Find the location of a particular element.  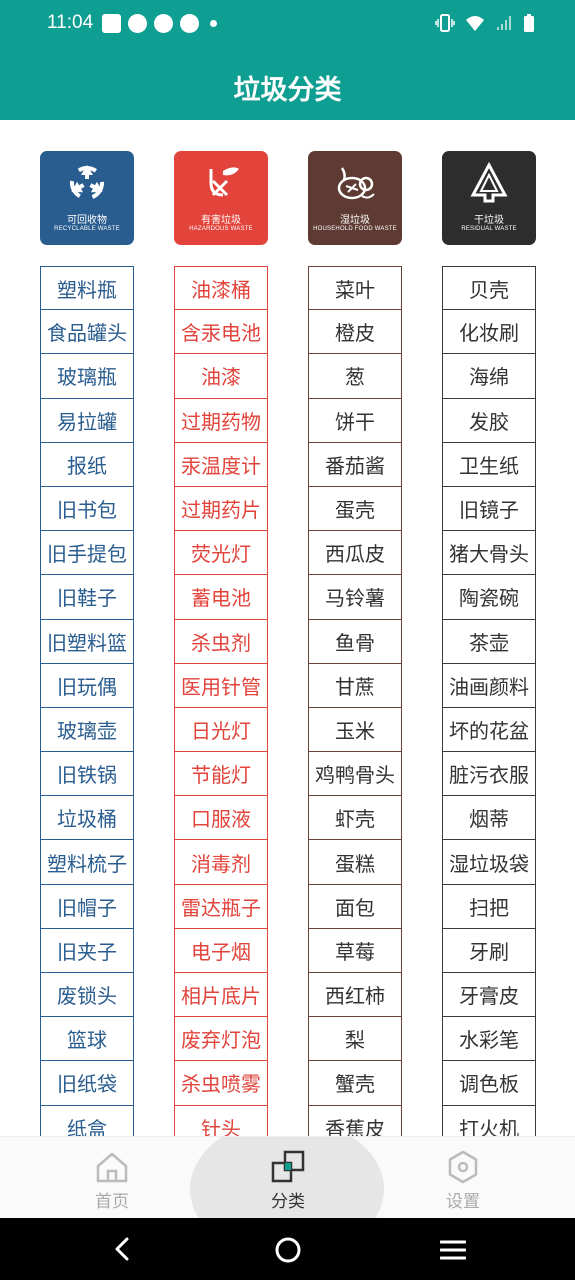

list-item: 茶壶 is located at coordinates (489, 641).